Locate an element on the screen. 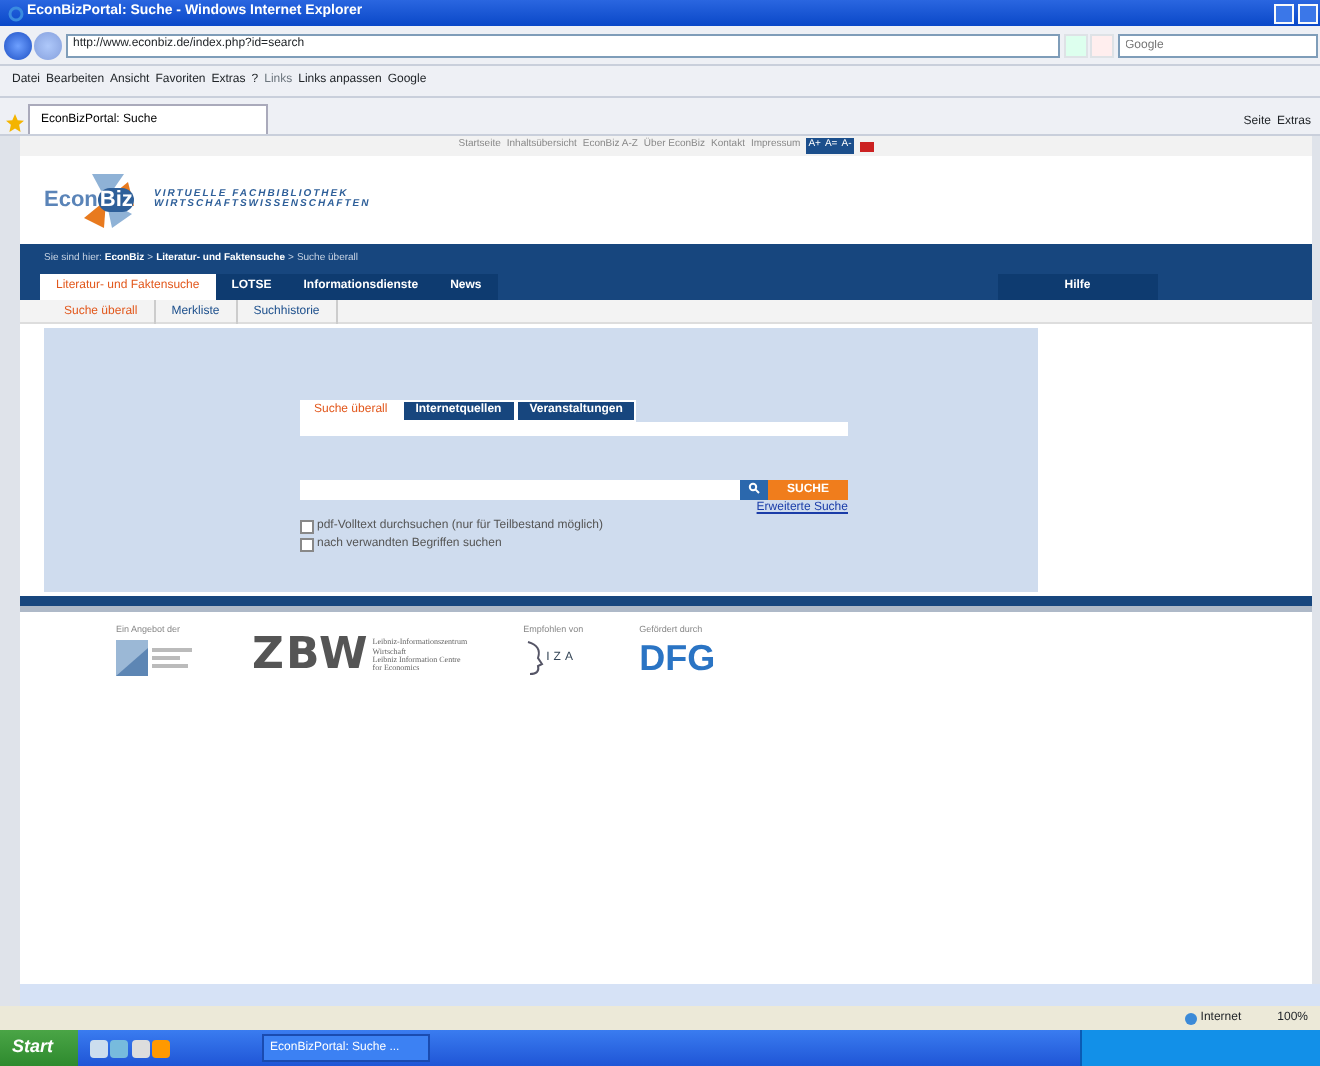 Image resolution: width=1320 pixels, height=1066 pixels. favorites-star-icon is located at coordinates (15, 122).